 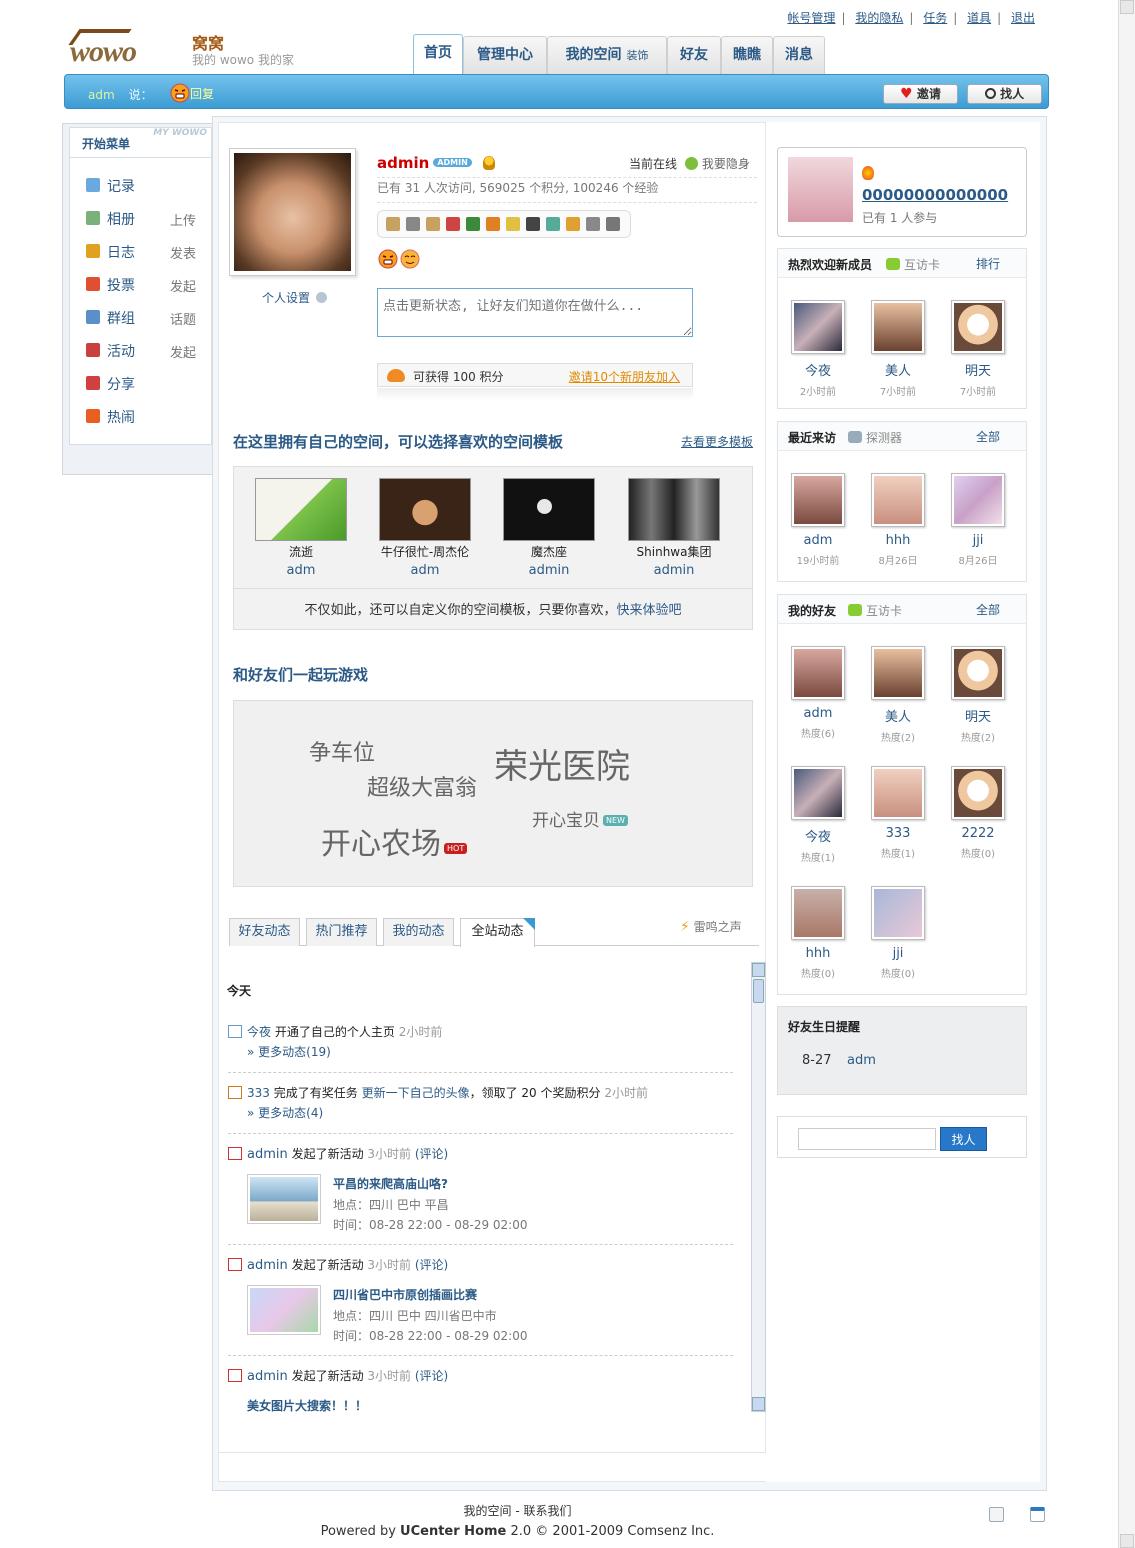 I want to click on friend-card: 333 热度(1), so click(x=898, y=813).